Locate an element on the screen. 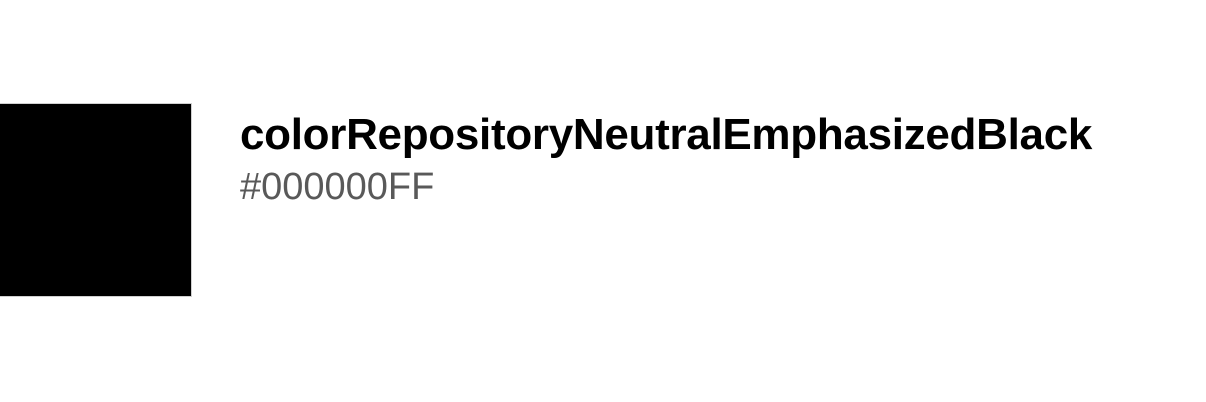  color-swatch is located at coordinates (96, 200).